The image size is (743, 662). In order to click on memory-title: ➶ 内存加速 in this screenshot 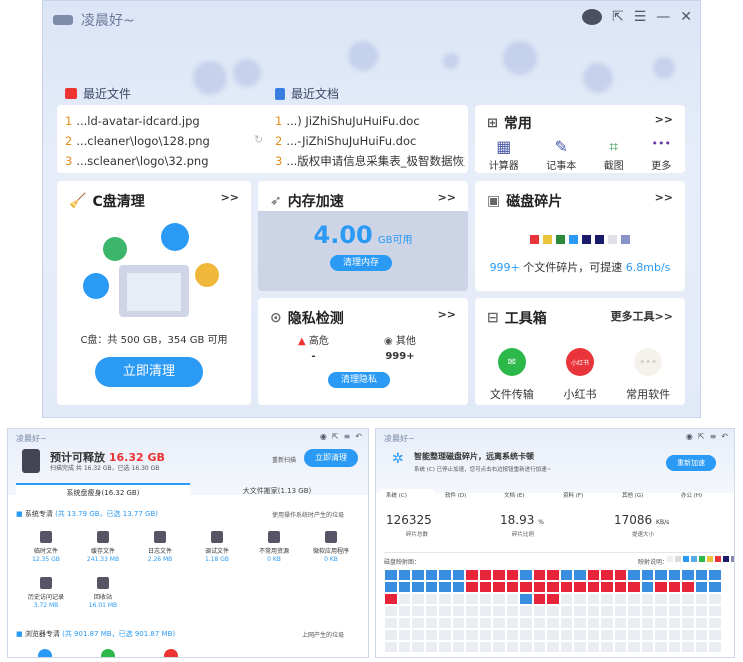, I will do `click(307, 201)`.